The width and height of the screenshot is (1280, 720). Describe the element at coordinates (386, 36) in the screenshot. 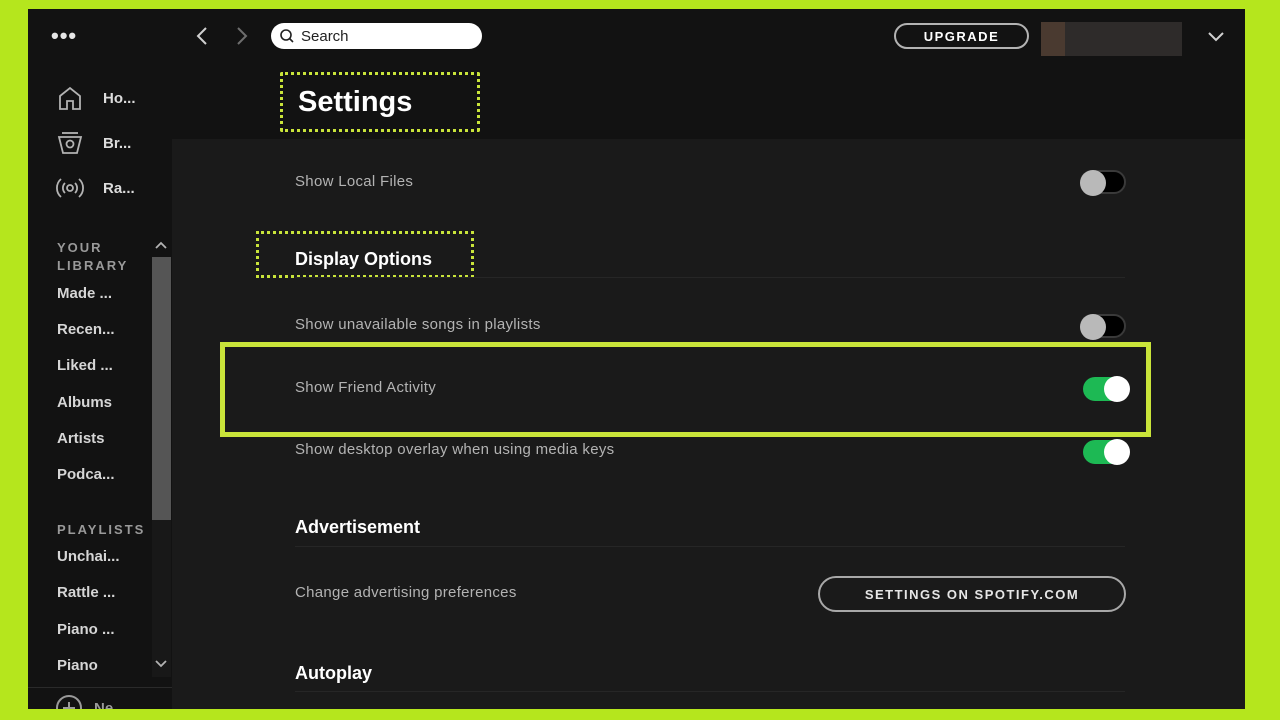

I see `search-input` at that location.